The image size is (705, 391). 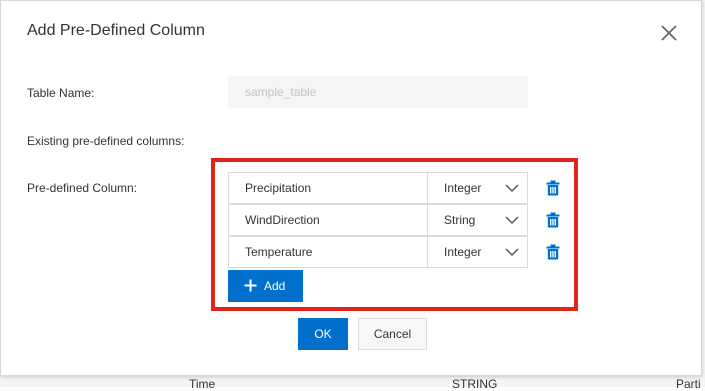 I want to click on table-name-label: Table Name:, so click(x=61, y=93).